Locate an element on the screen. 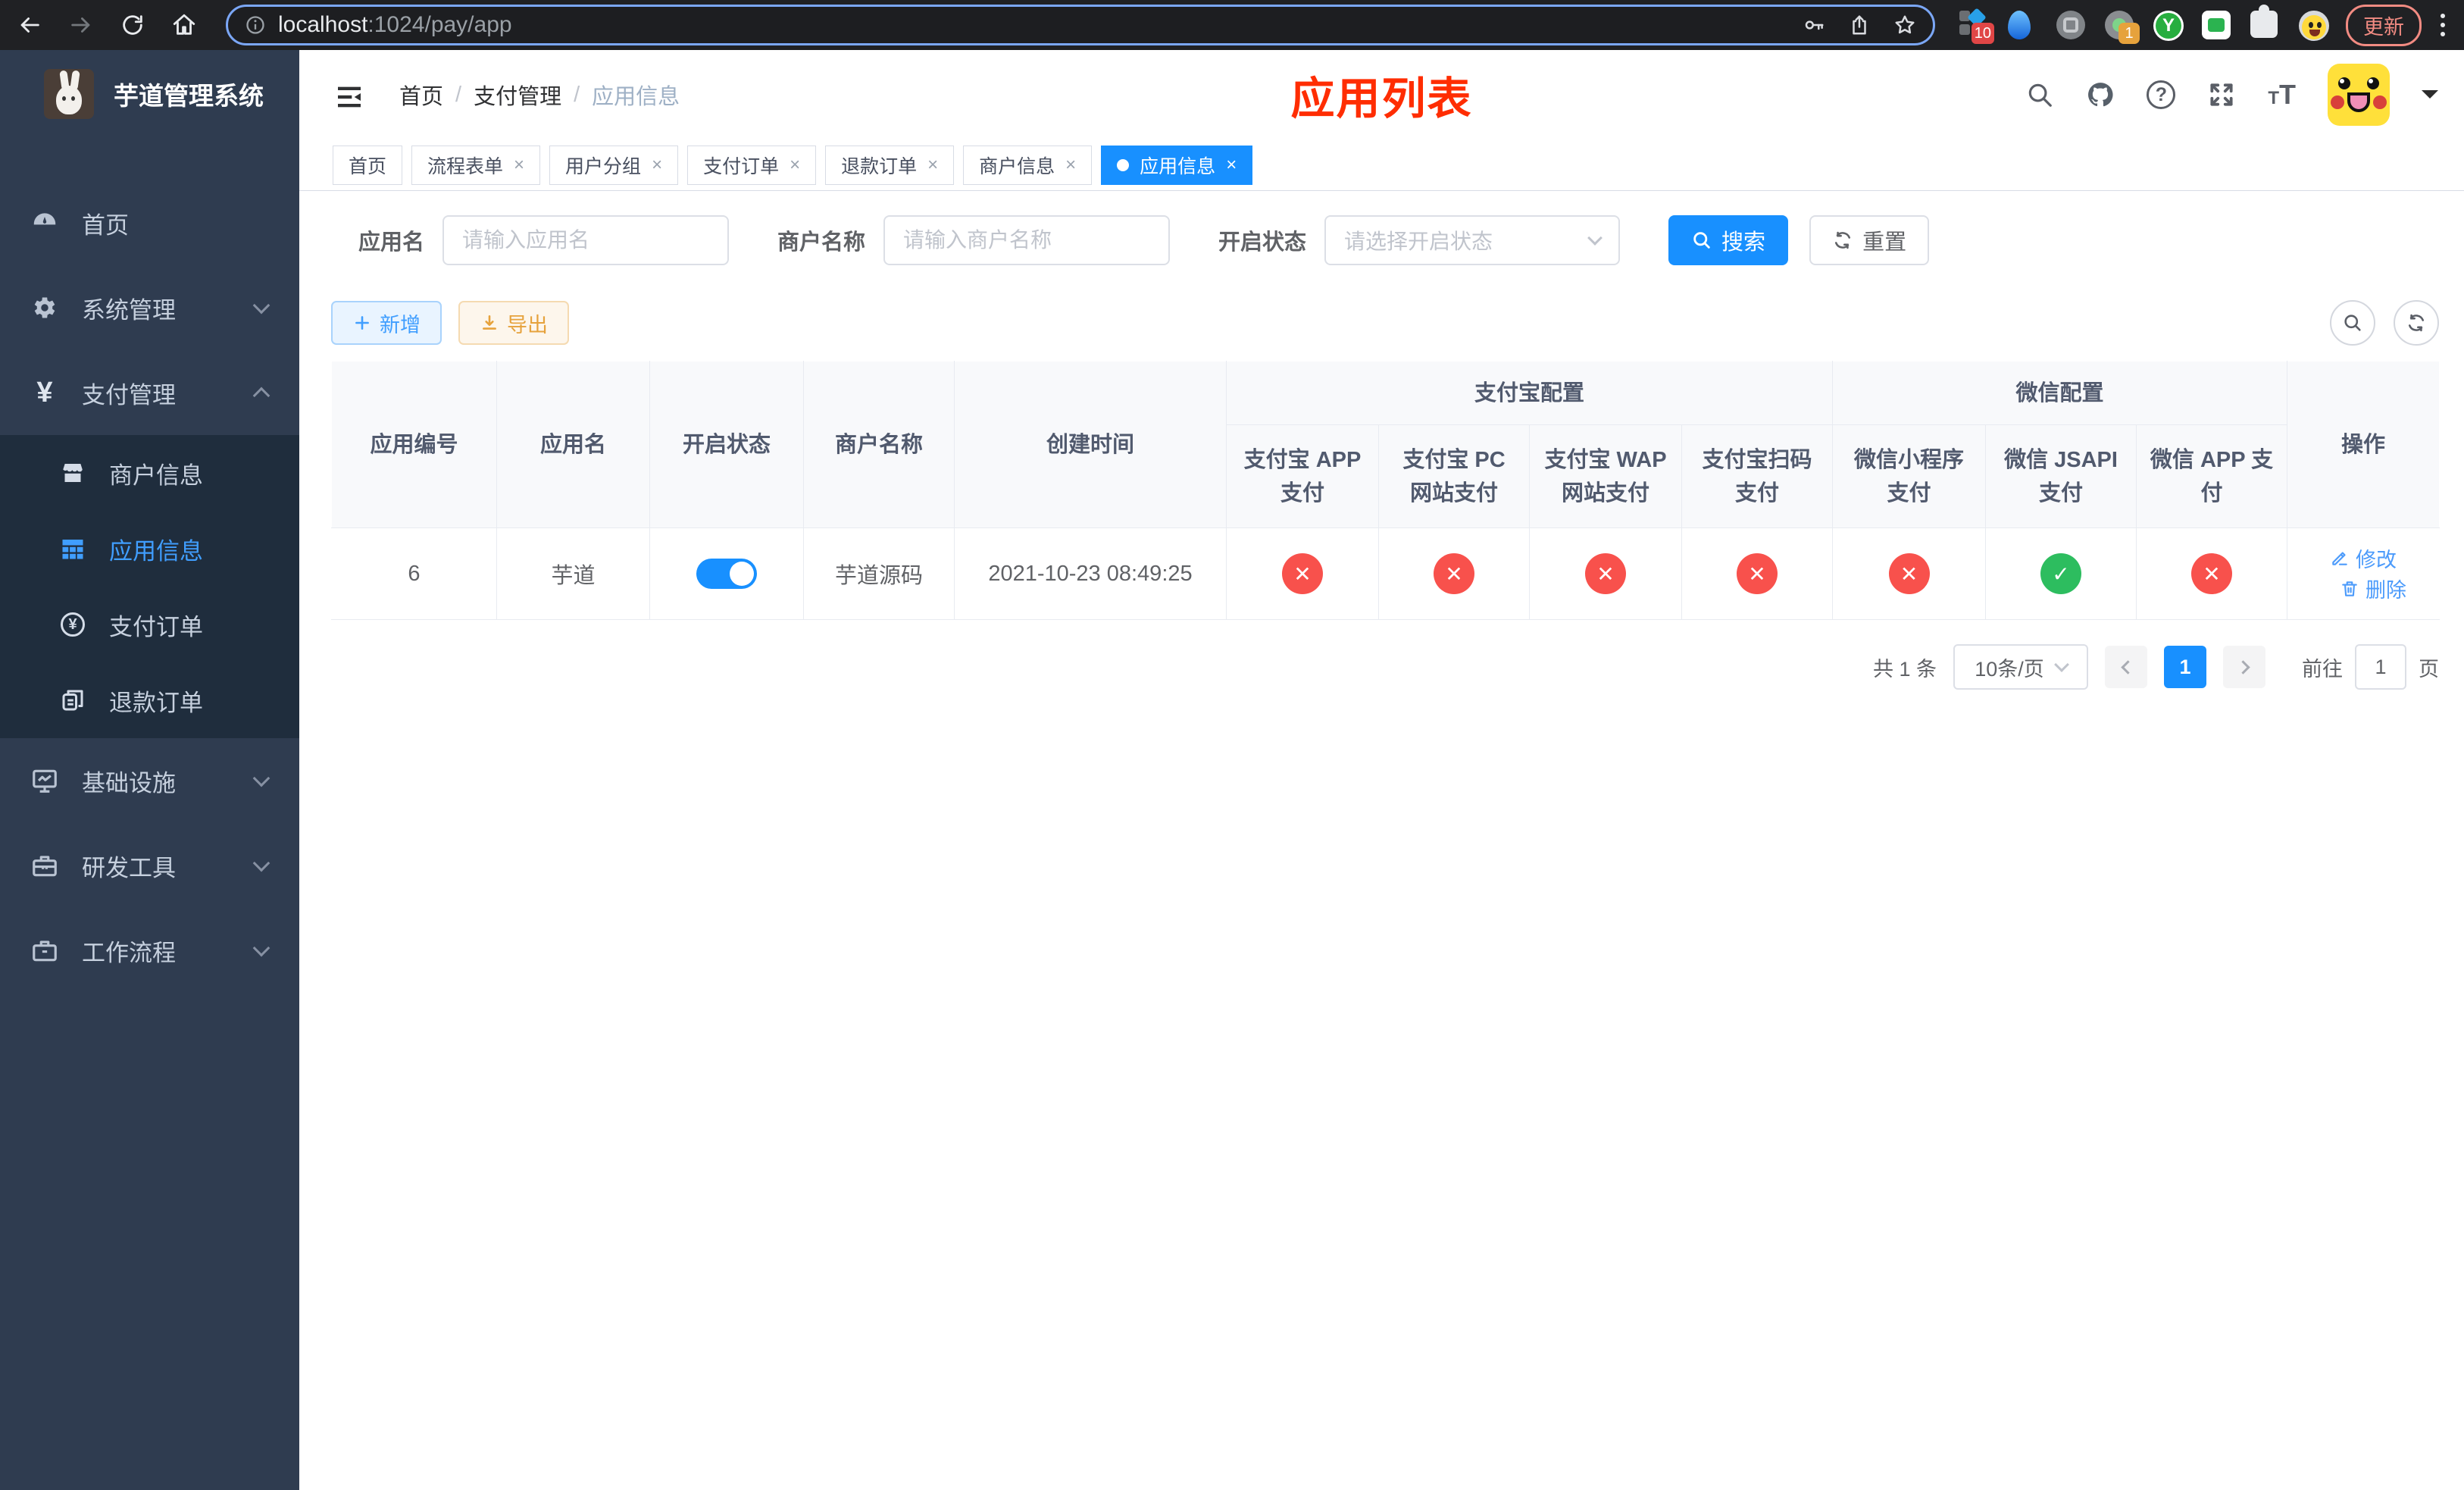 The width and height of the screenshot is (2464, 1490). app-name-input is located at coordinates (586, 240).